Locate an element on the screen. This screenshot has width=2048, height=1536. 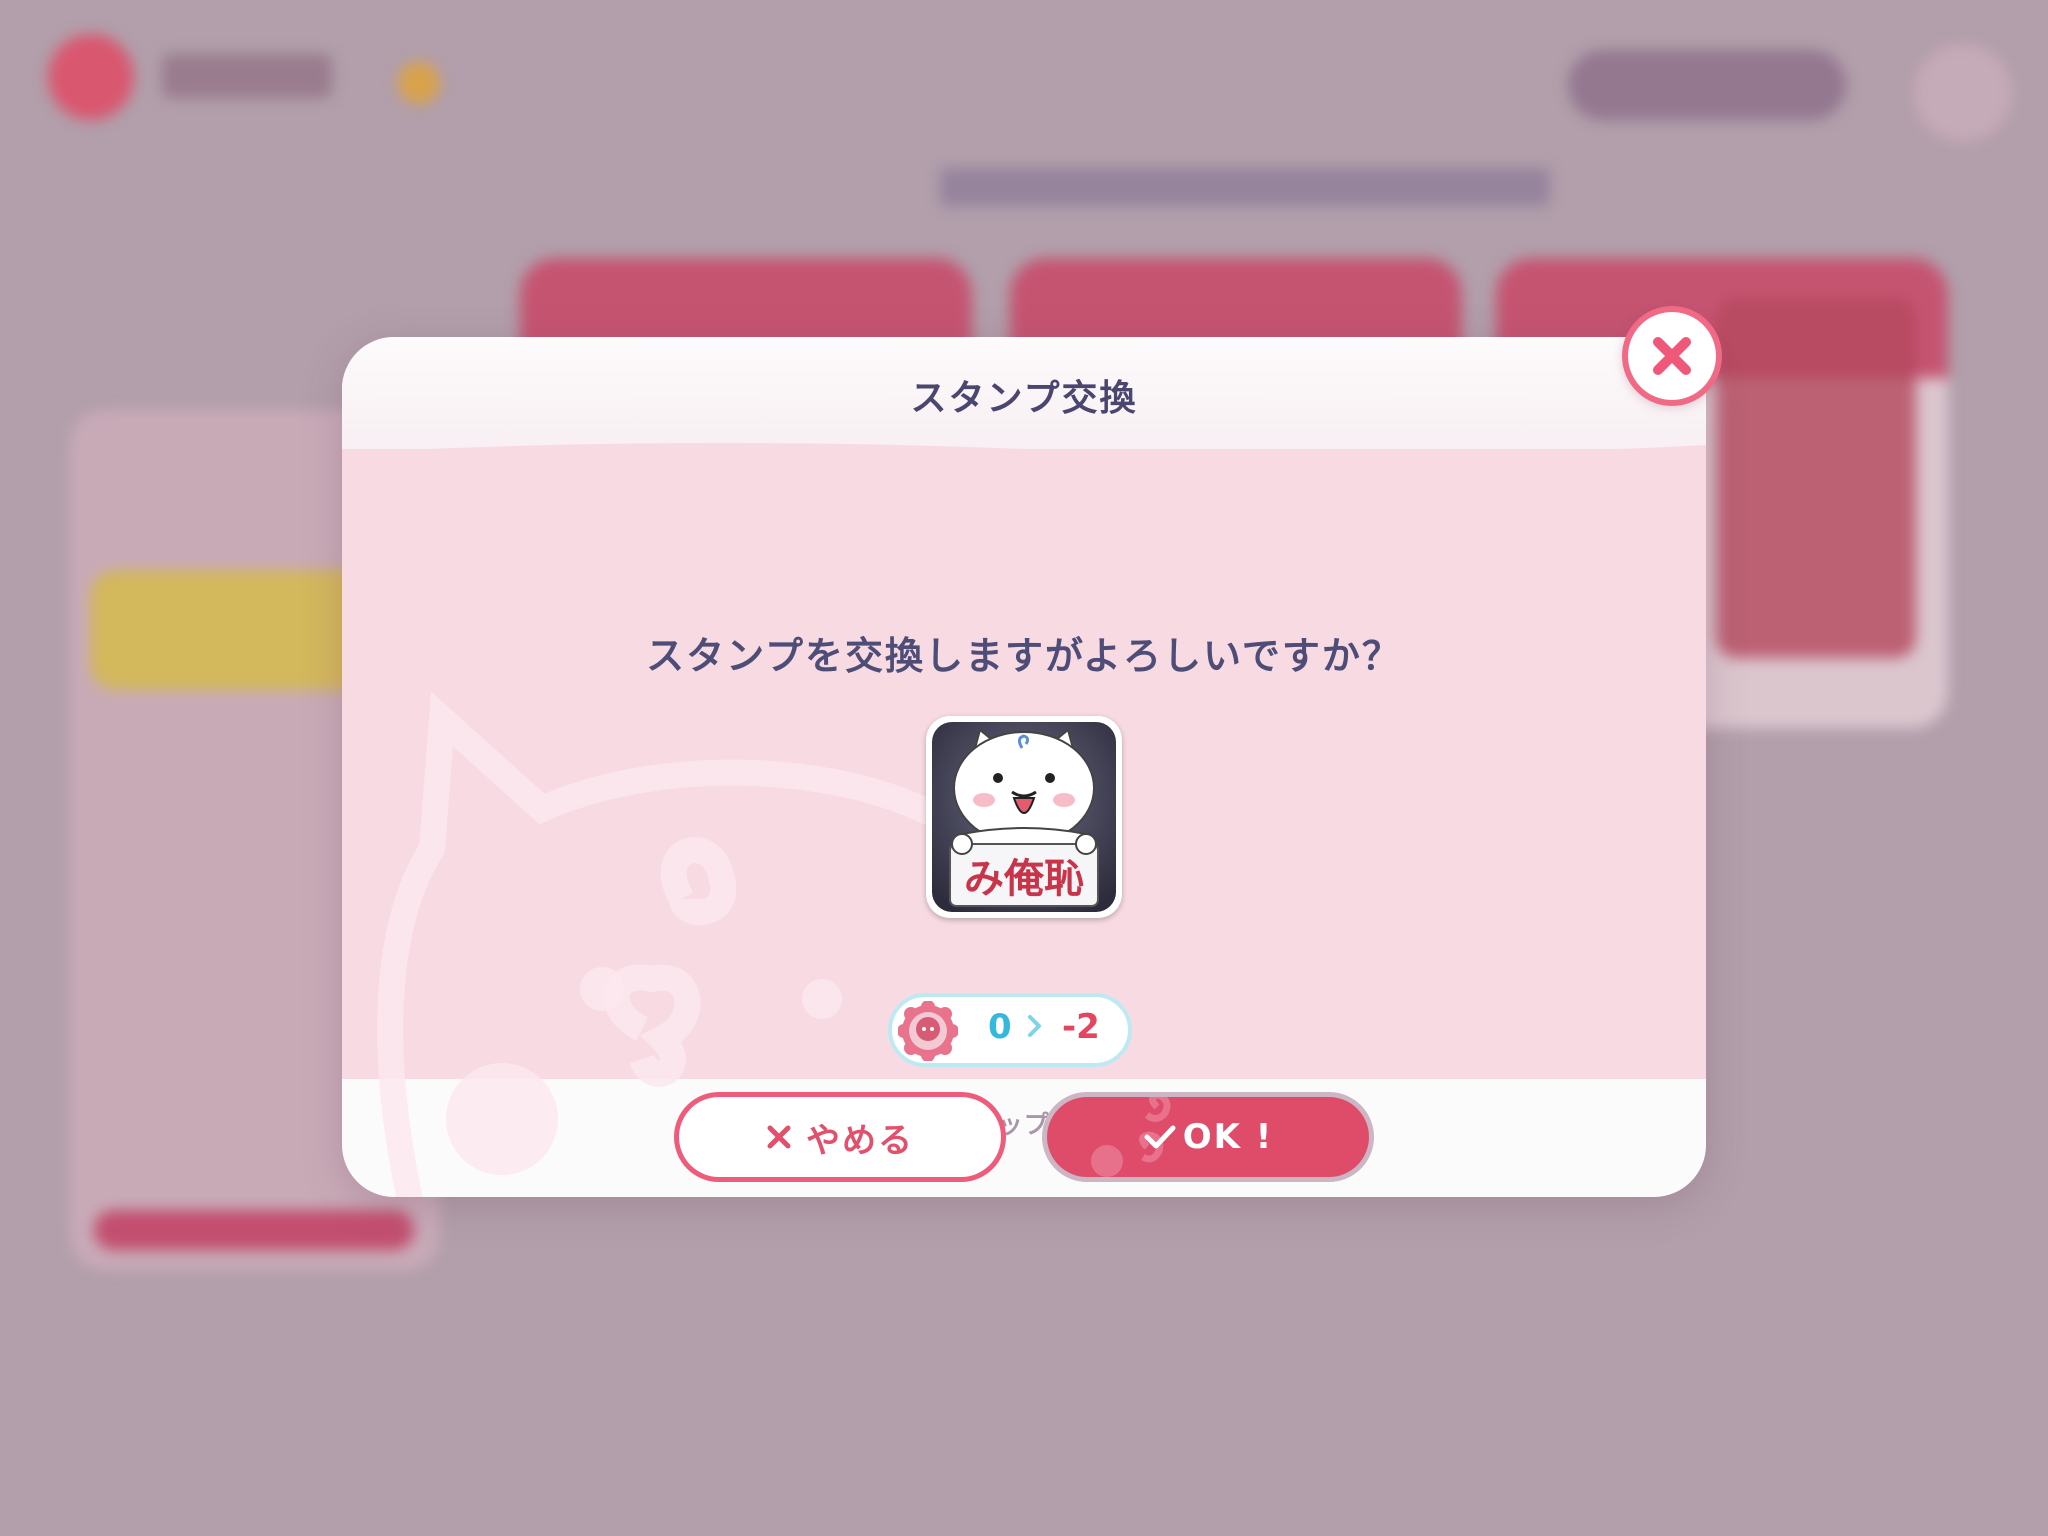
badge-icon is located at coordinates (419, 83).